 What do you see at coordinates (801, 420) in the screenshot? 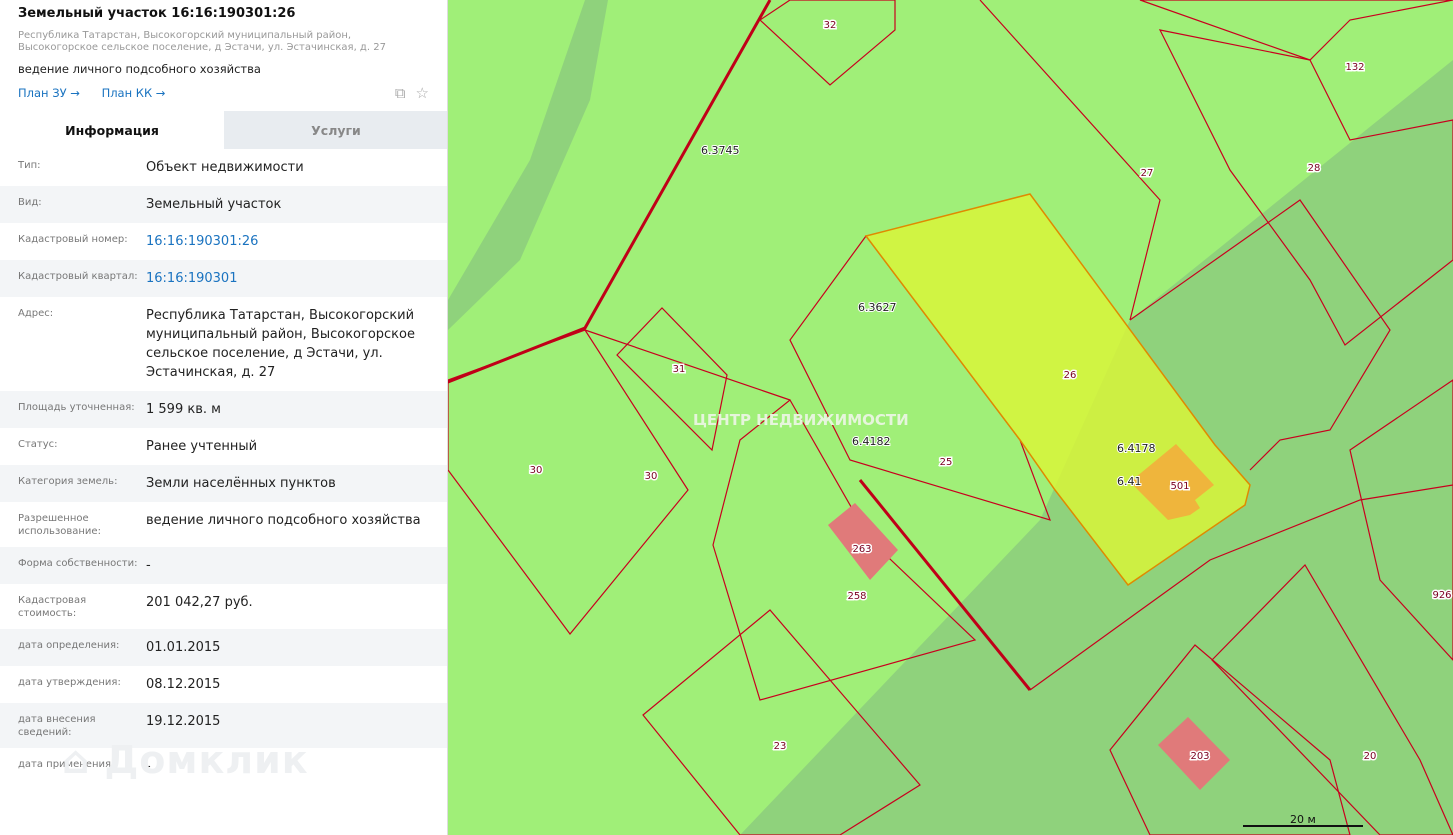
I see `map-watermark: ЦЕНТР НЕДВИЖИМОСТИ` at bounding box center [801, 420].